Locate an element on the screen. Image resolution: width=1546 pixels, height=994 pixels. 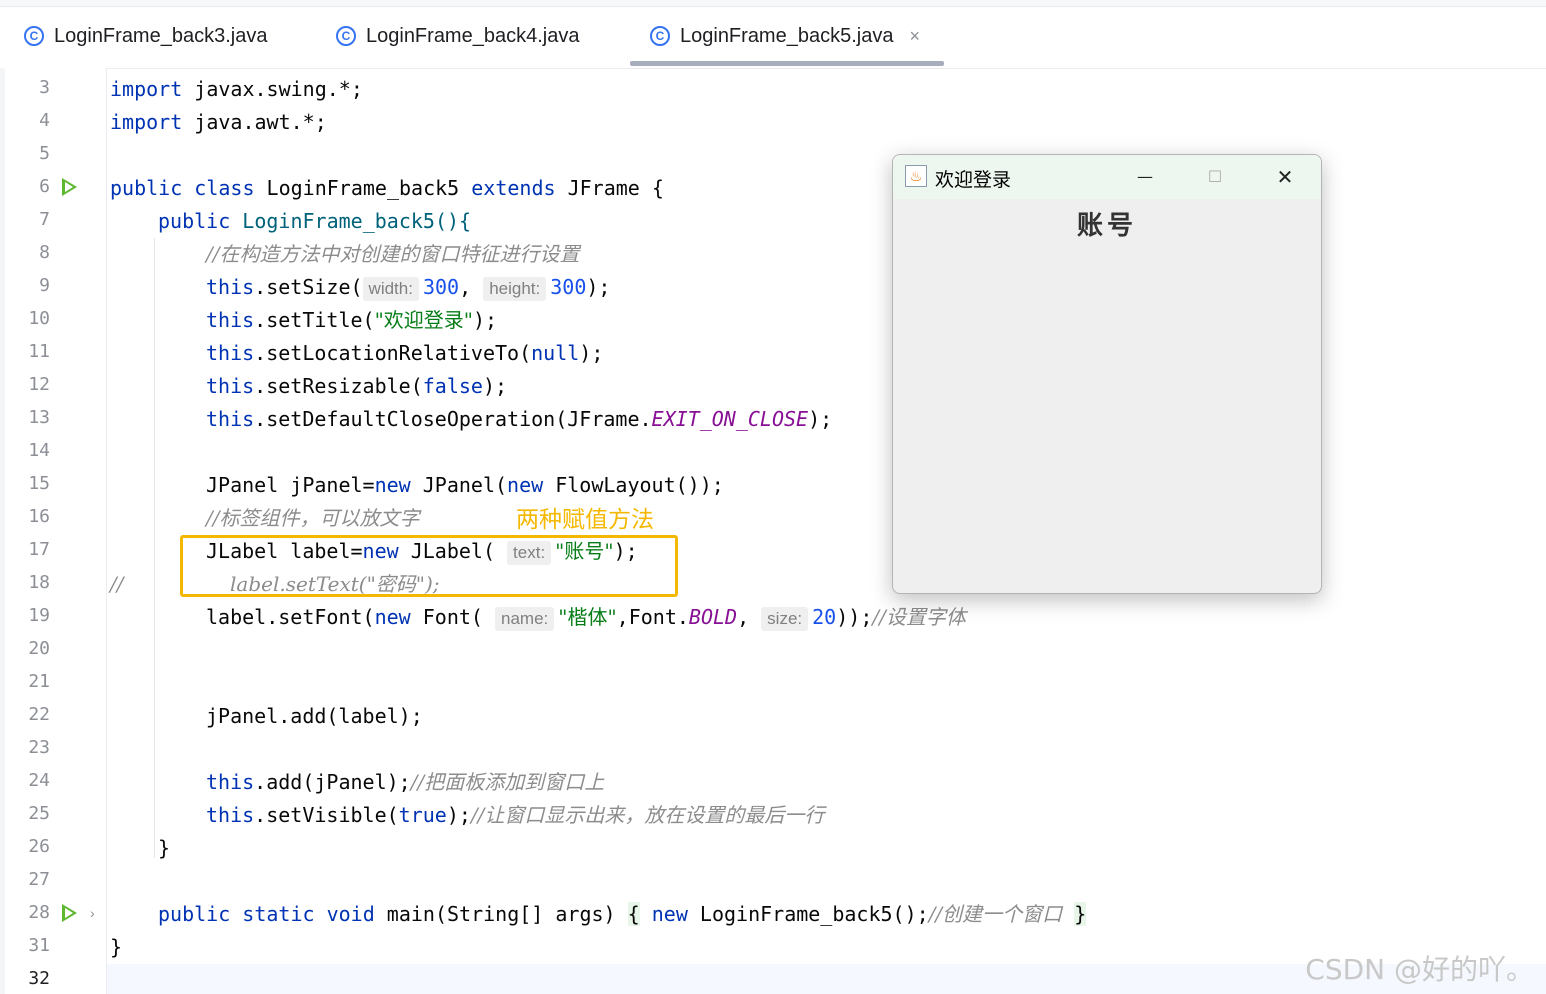
line-number: 32 is located at coordinates (39, 978).